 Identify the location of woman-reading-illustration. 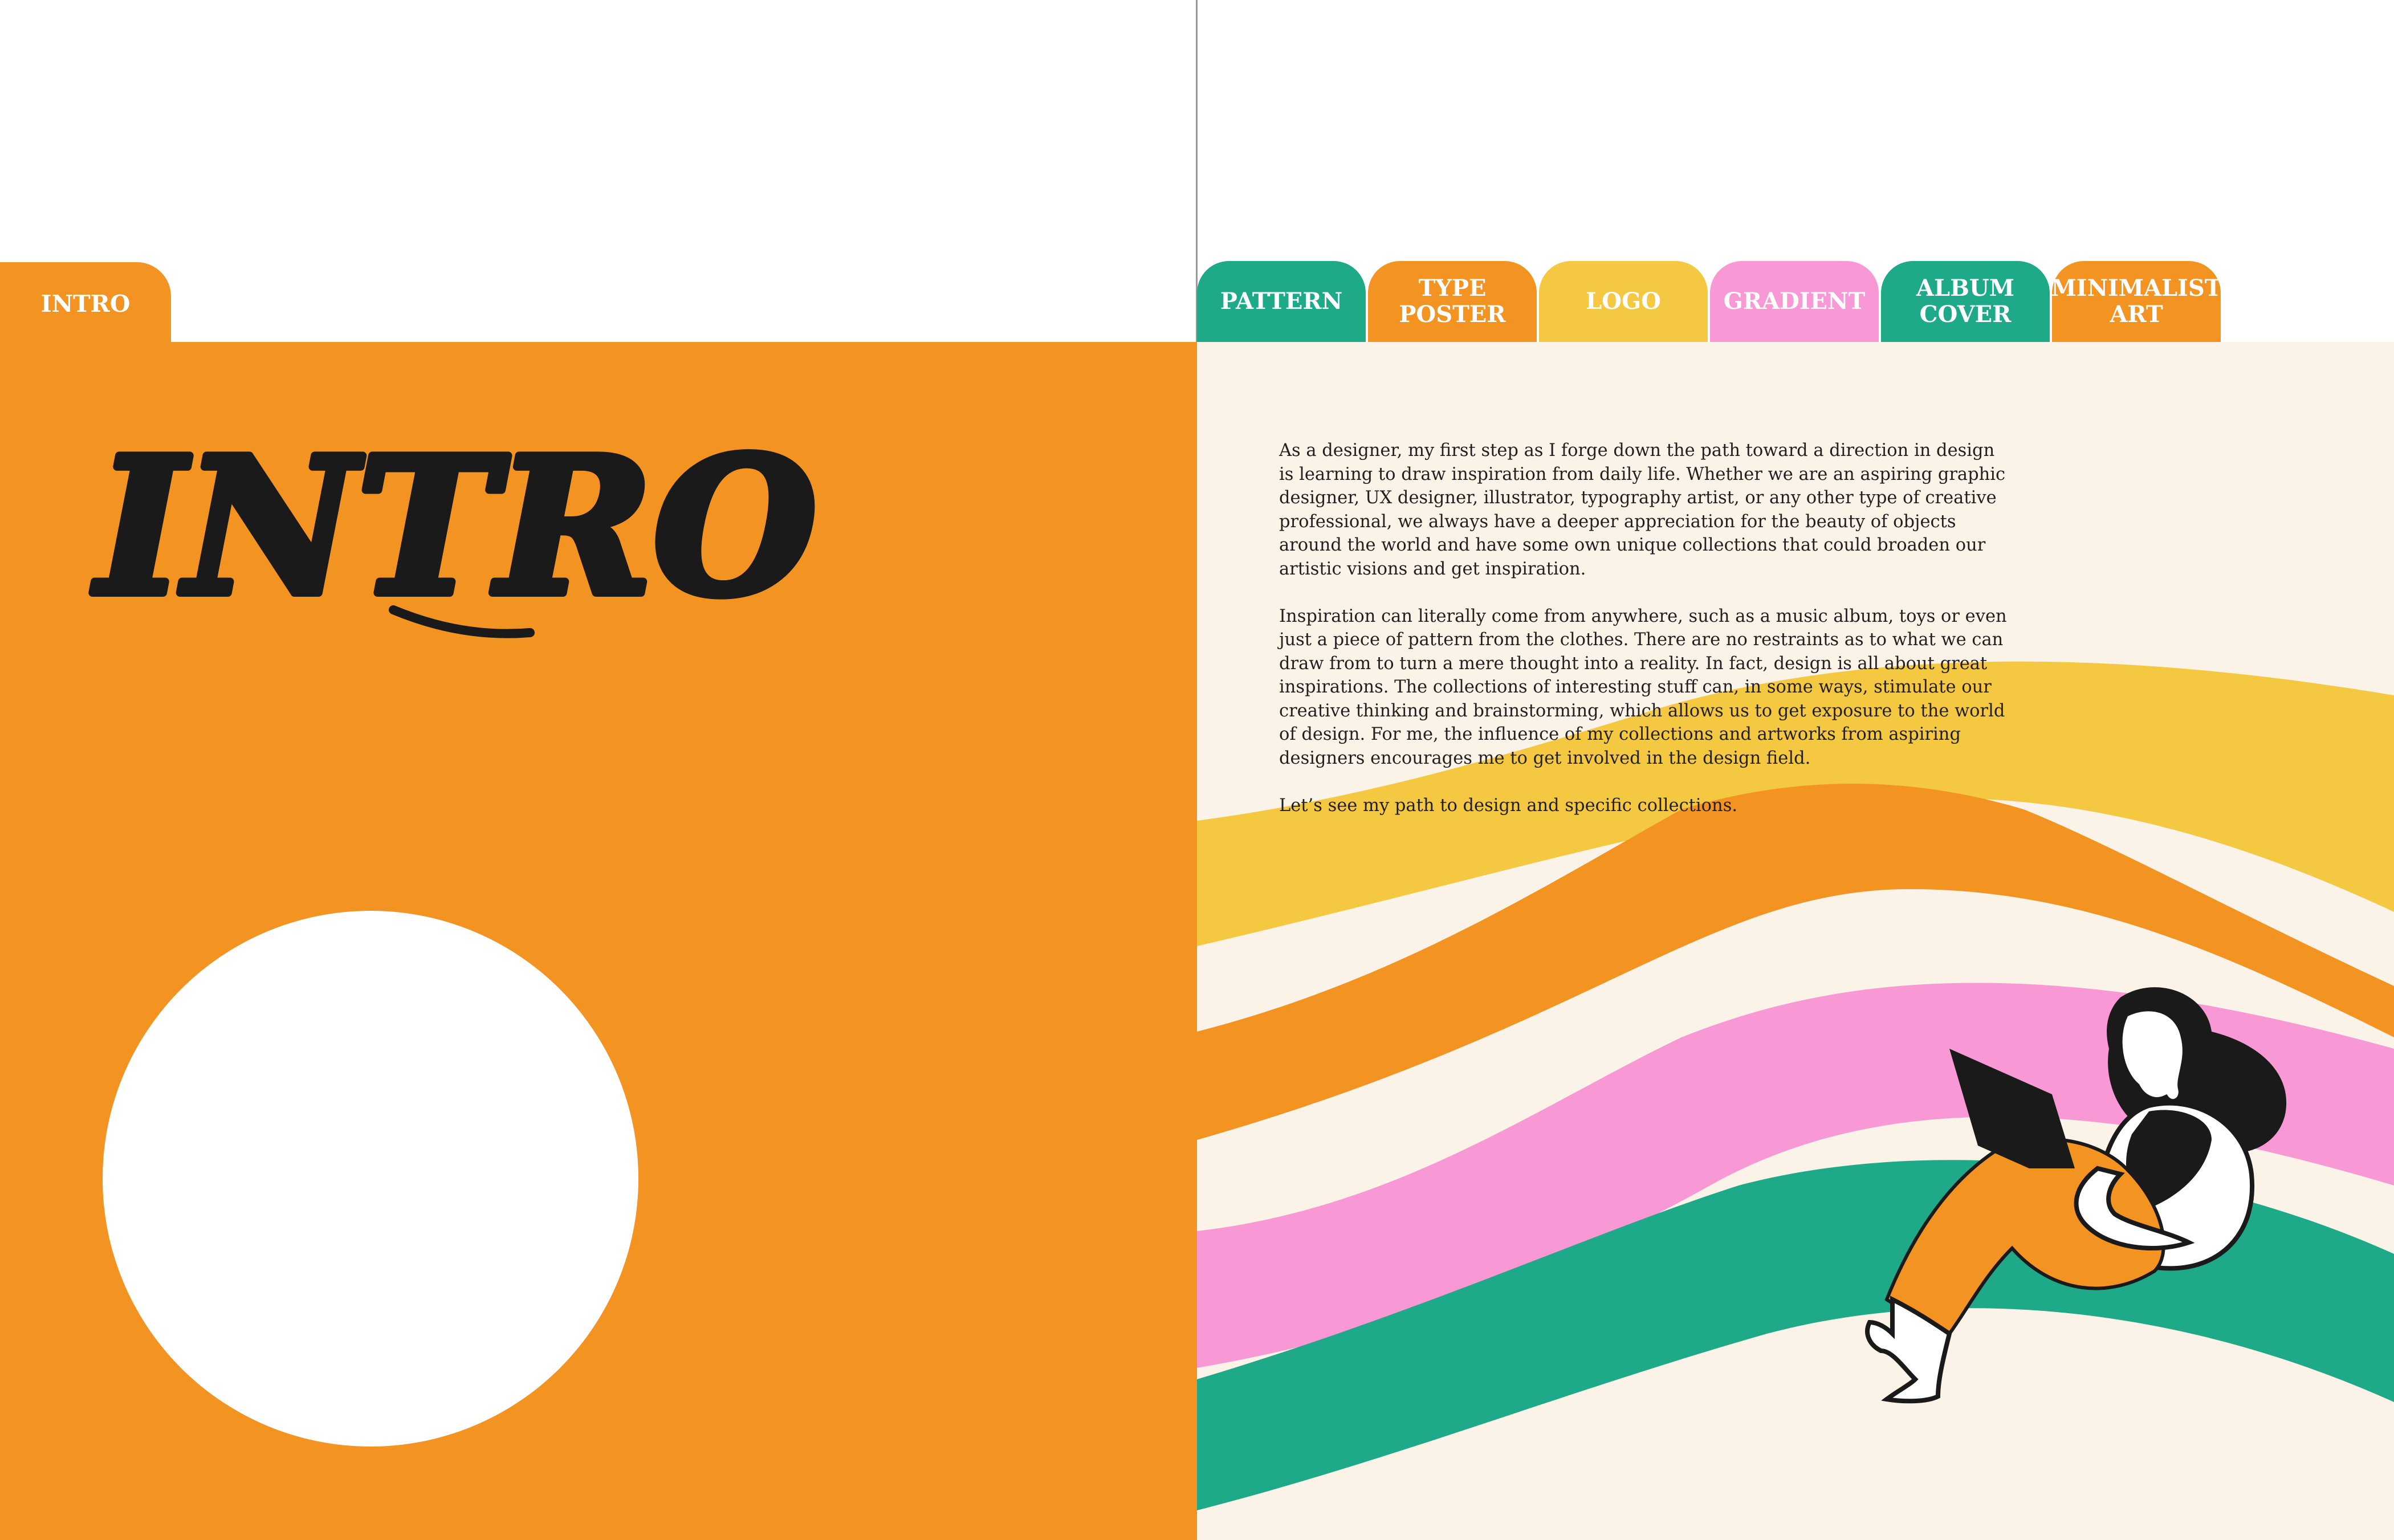
(2076, 1196).